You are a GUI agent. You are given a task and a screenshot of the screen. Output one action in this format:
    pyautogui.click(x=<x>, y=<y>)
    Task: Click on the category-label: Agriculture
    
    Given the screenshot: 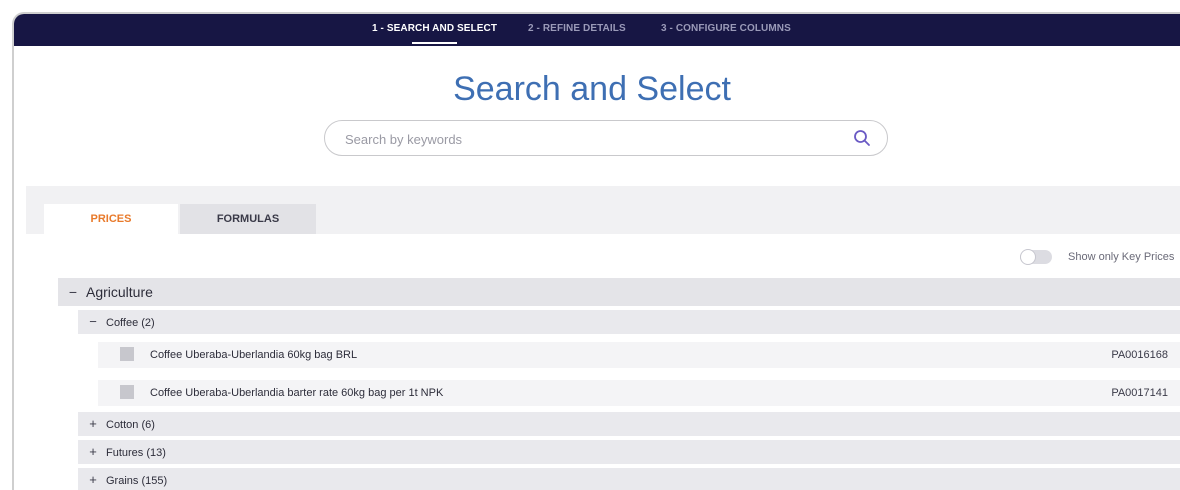 What is the action you would take?
    pyautogui.click(x=119, y=292)
    